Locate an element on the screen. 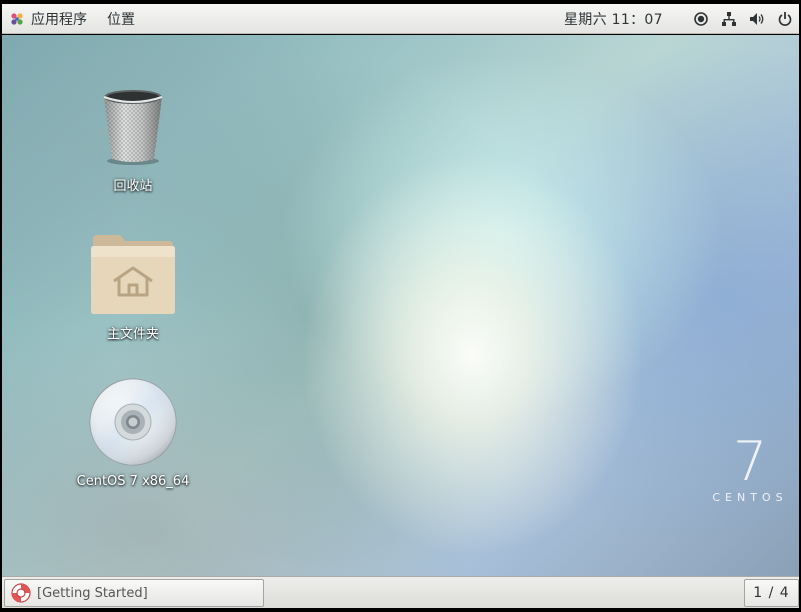  top-panel: 应用程序 位置 星期六 11：07 is located at coordinates (400, 17).